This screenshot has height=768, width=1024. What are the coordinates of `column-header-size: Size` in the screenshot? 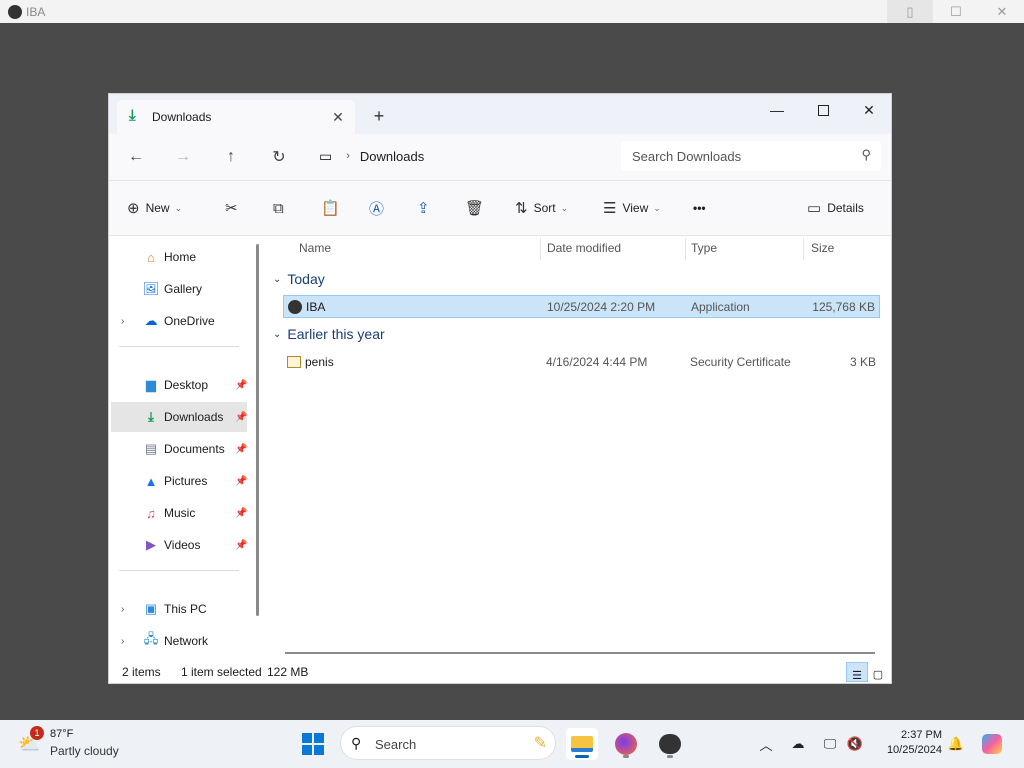 It's located at (822, 248).